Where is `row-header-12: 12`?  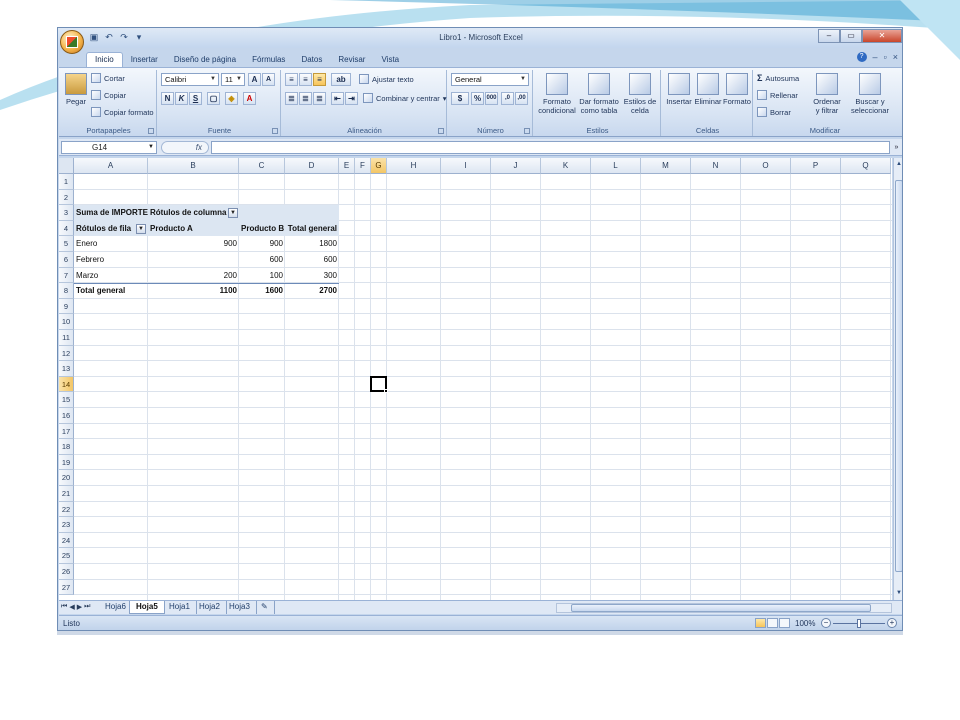
row-header-12: 12 is located at coordinates (66, 353).